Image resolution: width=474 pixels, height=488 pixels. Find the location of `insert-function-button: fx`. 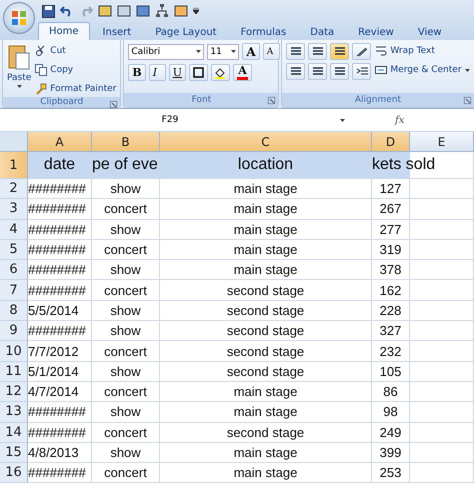

insert-function-button: fx is located at coordinates (399, 120).